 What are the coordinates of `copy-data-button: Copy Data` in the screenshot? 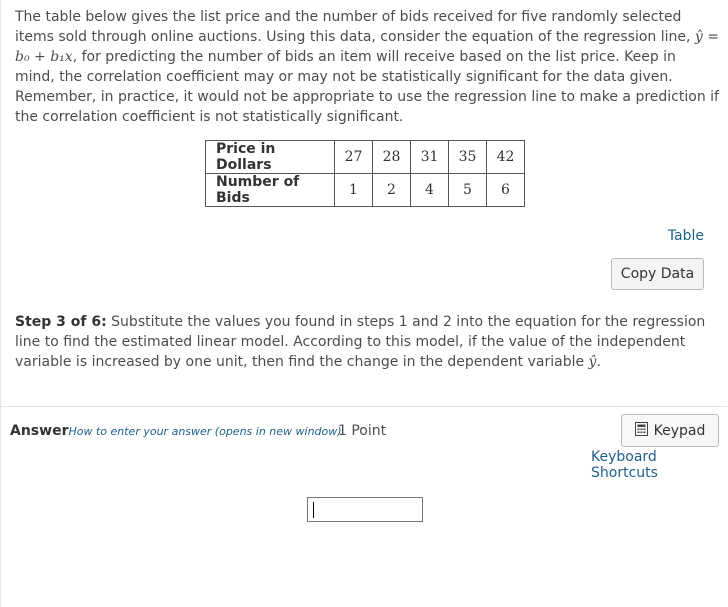 It's located at (657, 274).